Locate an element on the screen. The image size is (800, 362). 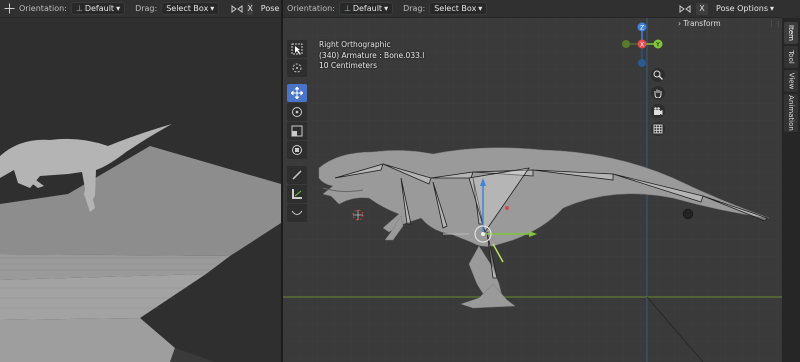
relax-icon is located at coordinates (297, 212).